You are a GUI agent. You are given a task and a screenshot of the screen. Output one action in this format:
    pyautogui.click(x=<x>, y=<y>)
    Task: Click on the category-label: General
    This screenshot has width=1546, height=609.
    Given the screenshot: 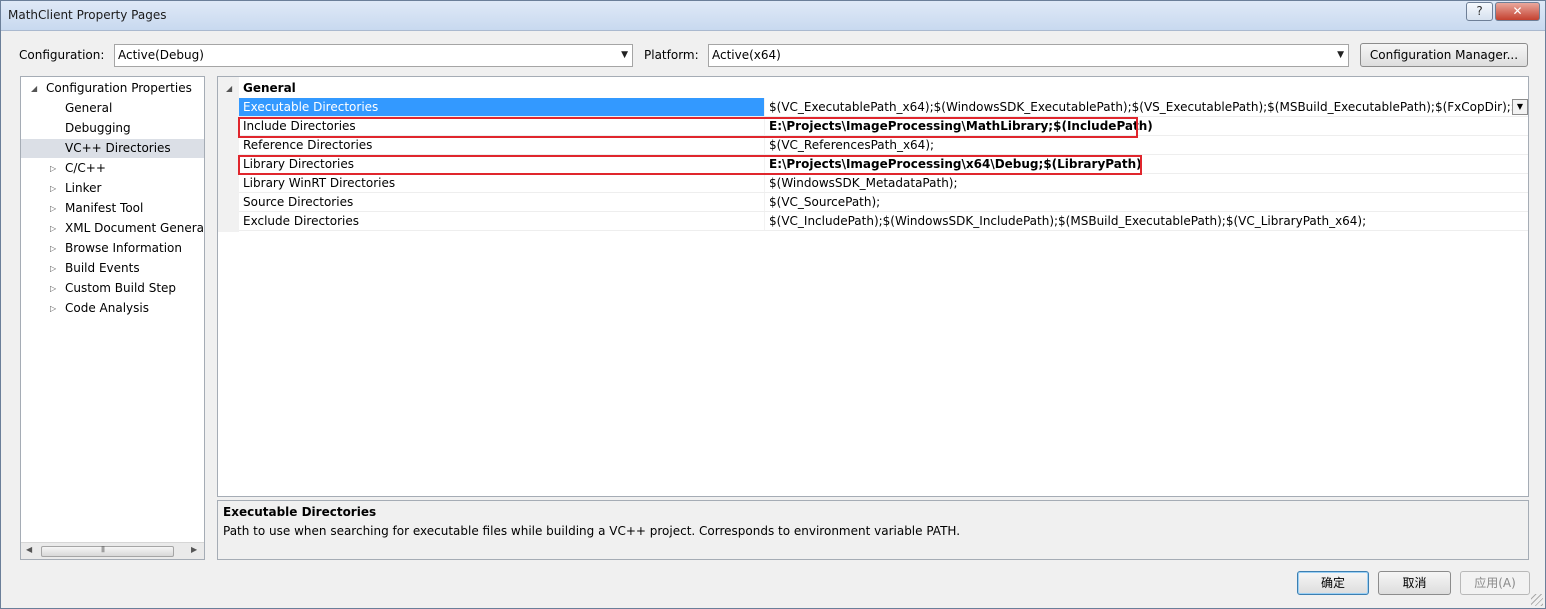 What is the action you would take?
    pyautogui.click(x=269, y=88)
    